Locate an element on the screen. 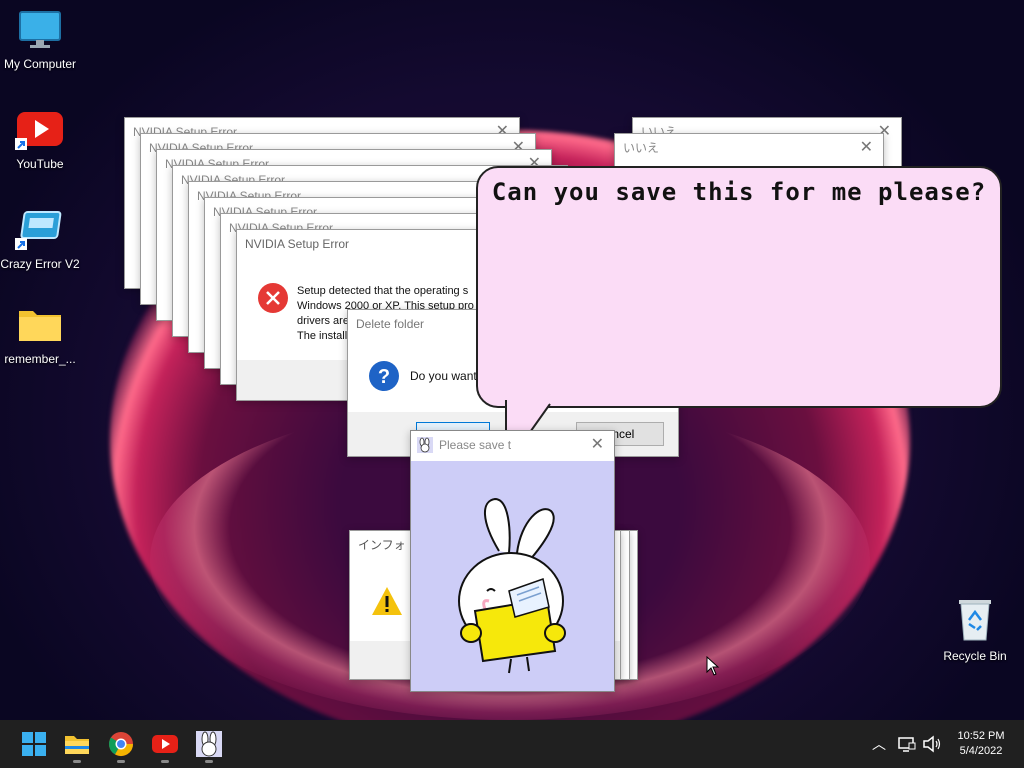  youtube-taskbar-icon is located at coordinates (165, 744).